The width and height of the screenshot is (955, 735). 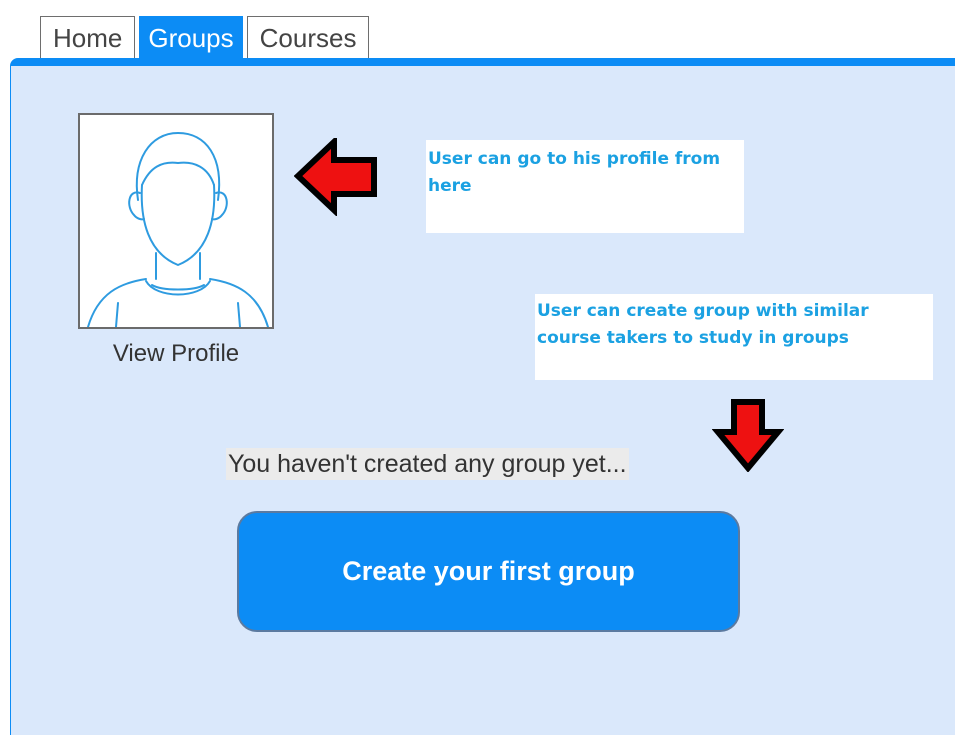 What do you see at coordinates (178, 229) in the screenshot?
I see `user-avatar-icon` at bounding box center [178, 229].